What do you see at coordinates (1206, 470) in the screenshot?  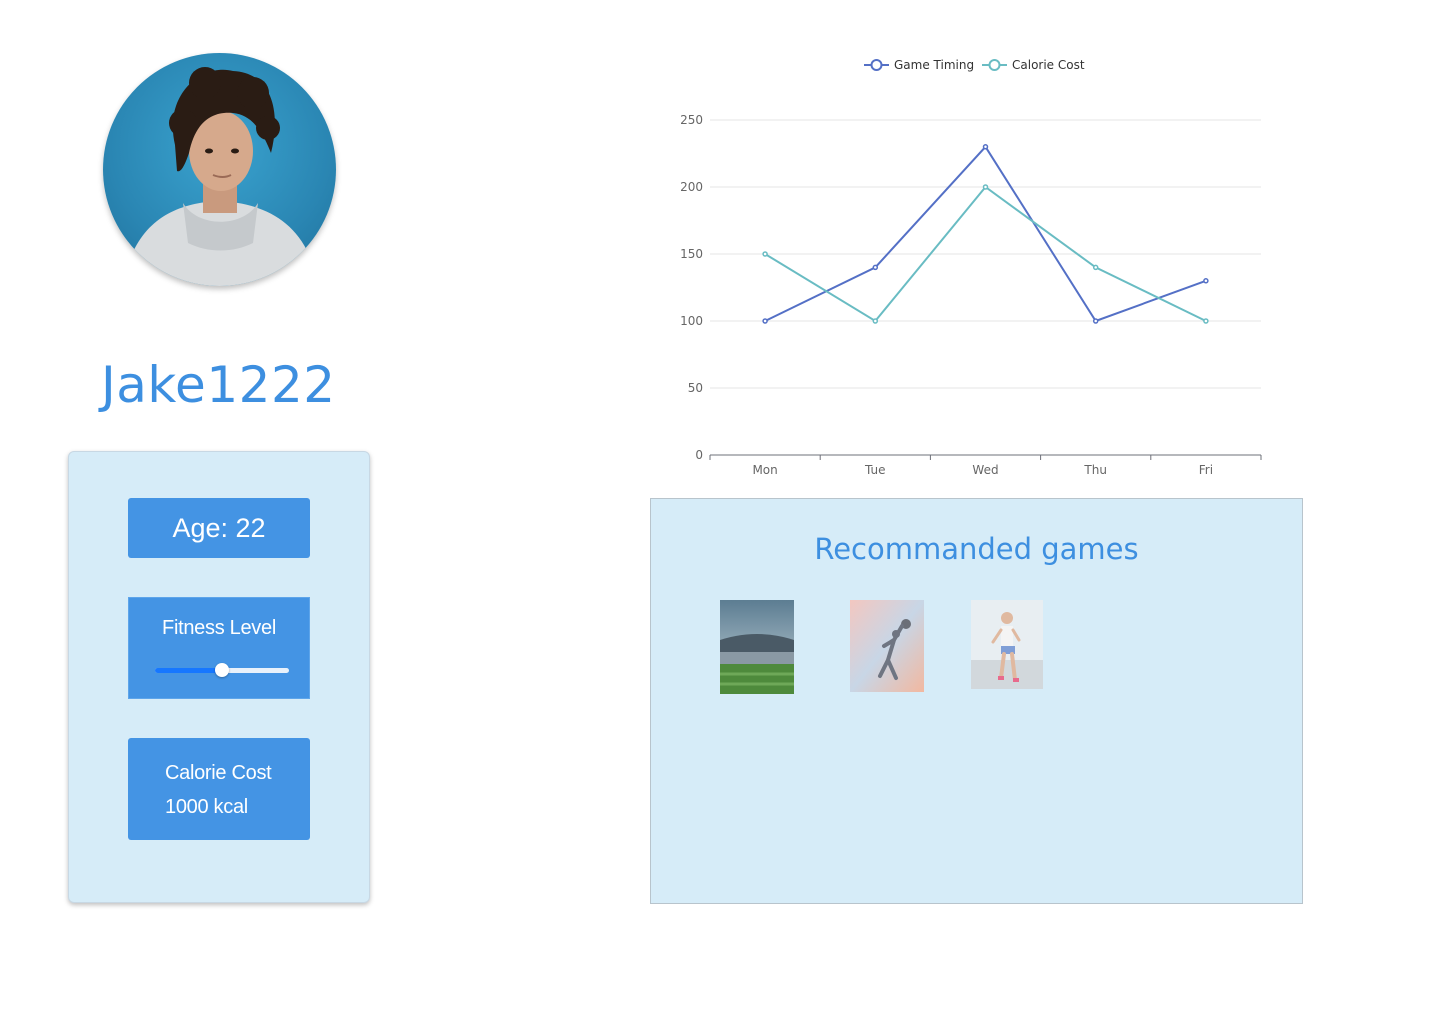 I see `x-tick-label: Fri` at bounding box center [1206, 470].